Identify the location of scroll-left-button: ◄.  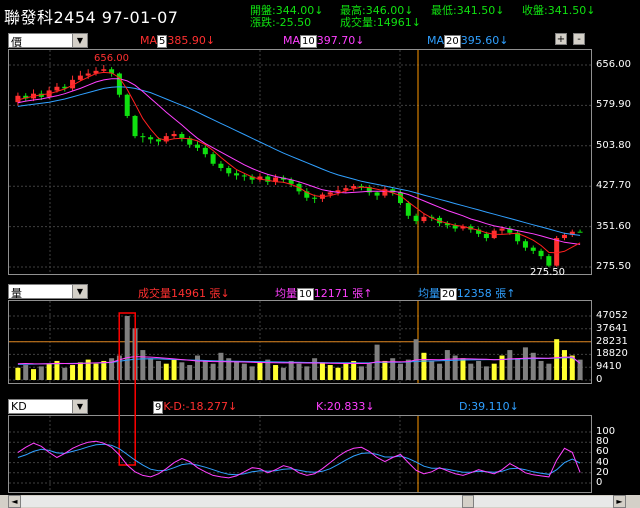
(14, 501).